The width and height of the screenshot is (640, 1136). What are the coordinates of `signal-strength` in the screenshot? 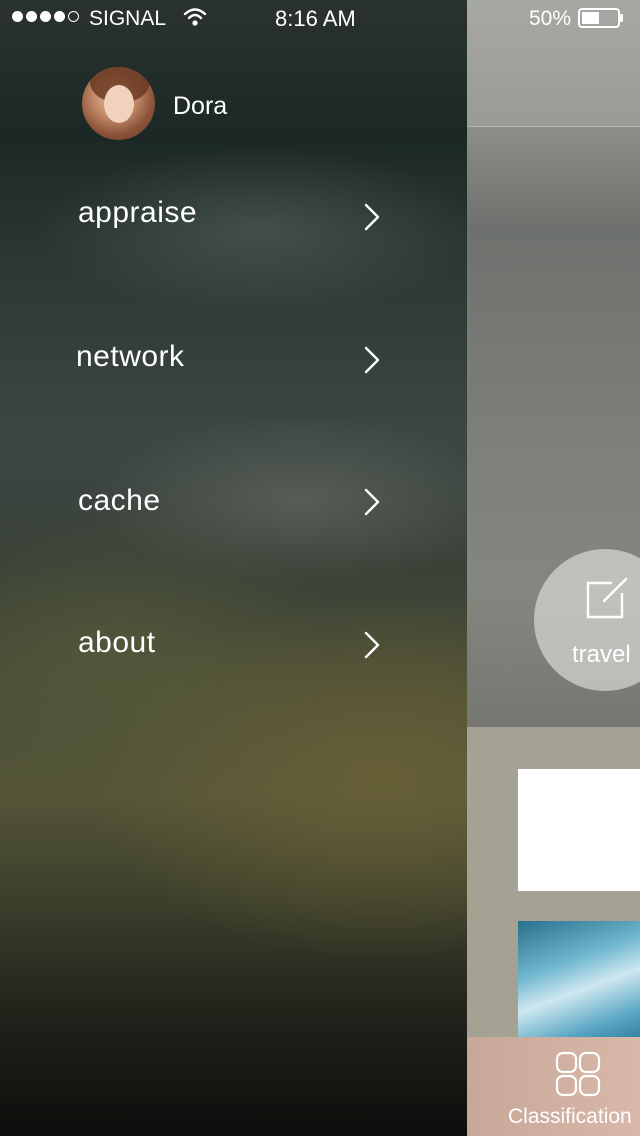 It's located at (45, 16).